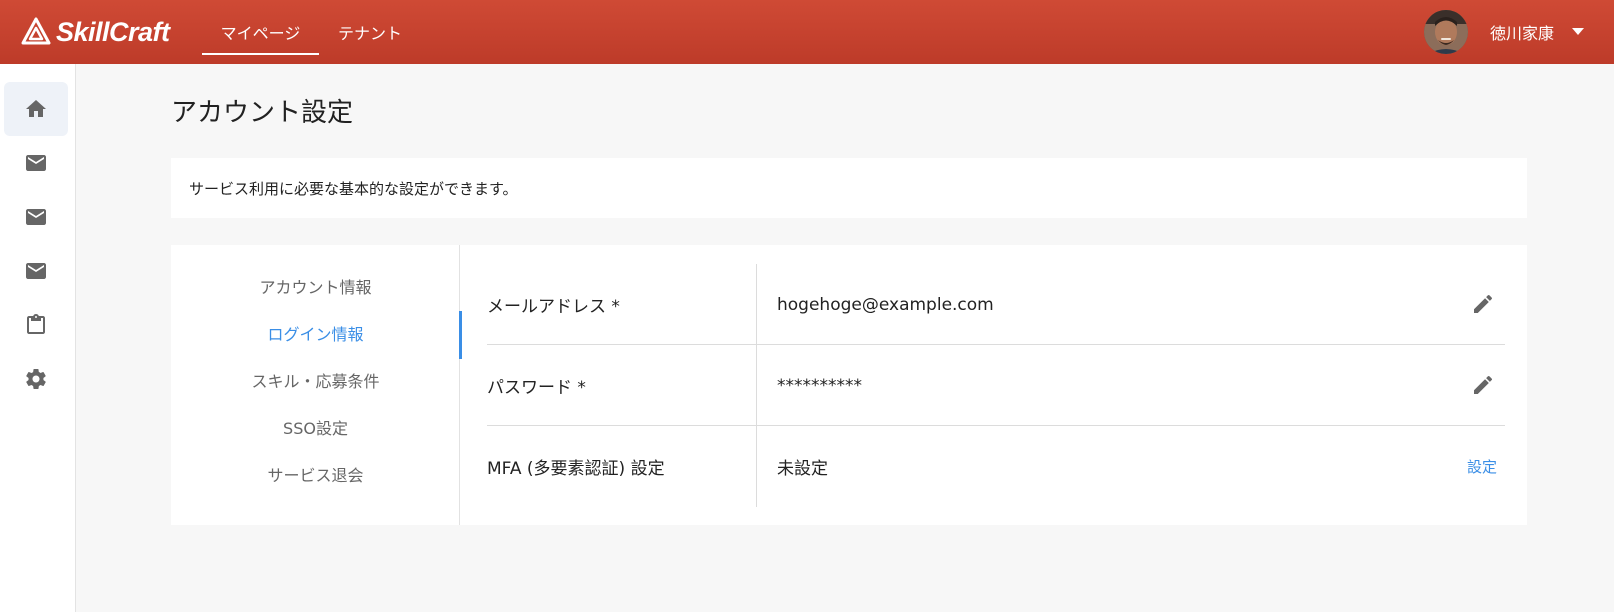  Describe the element at coordinates (885, 304) in the screenshot. I see `email-value: hogehoge@example.com` at that location.